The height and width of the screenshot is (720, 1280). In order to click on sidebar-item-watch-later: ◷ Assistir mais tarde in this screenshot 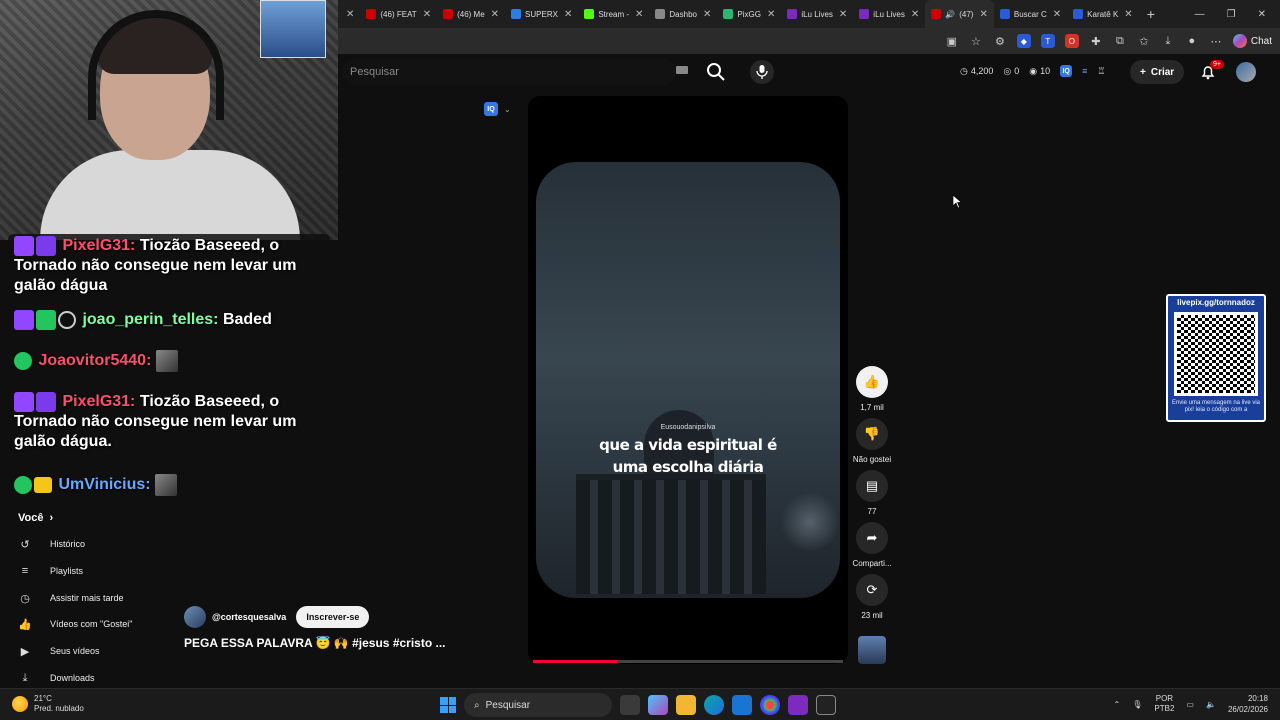, I will do `click(70, 598)`.